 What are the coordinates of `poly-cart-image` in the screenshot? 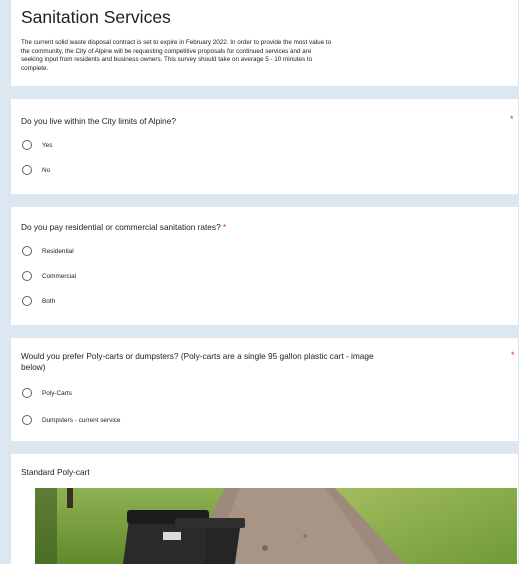 It's located at (276, 526).